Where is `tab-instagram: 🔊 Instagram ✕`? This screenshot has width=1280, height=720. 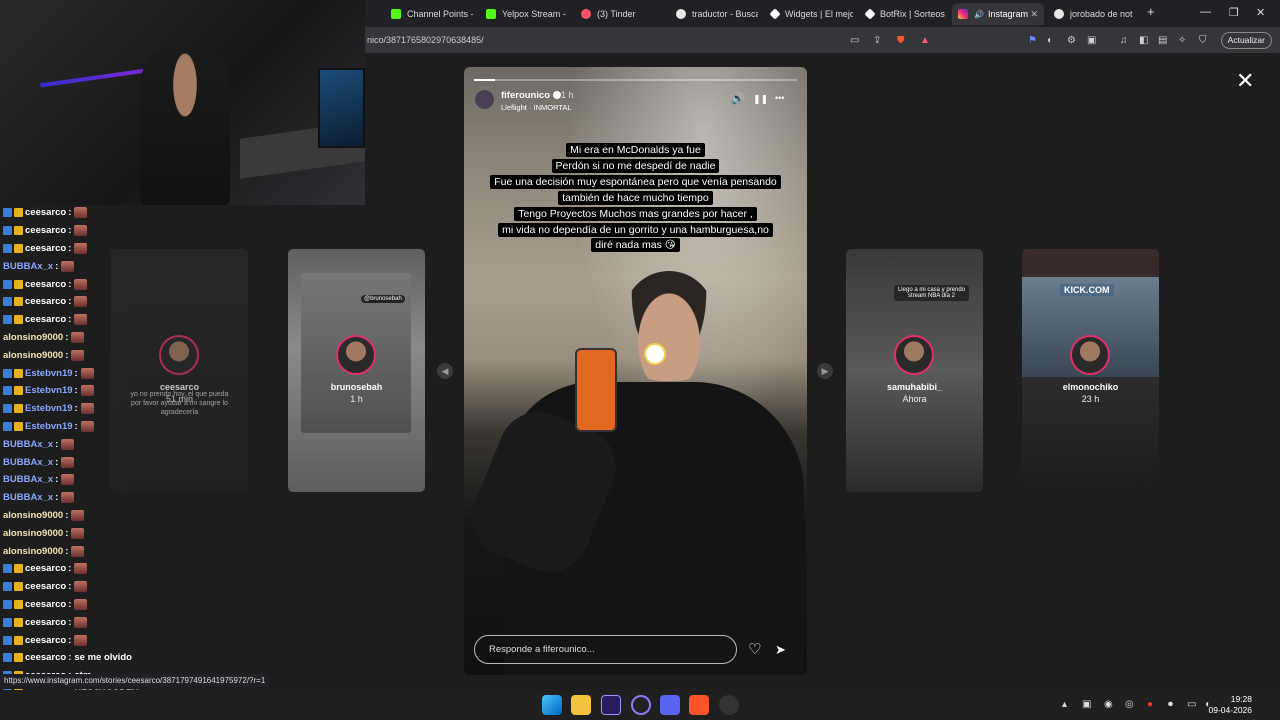
tab-instagram: 🔊 Instagram ✕ is located at coordinates (998, 14).